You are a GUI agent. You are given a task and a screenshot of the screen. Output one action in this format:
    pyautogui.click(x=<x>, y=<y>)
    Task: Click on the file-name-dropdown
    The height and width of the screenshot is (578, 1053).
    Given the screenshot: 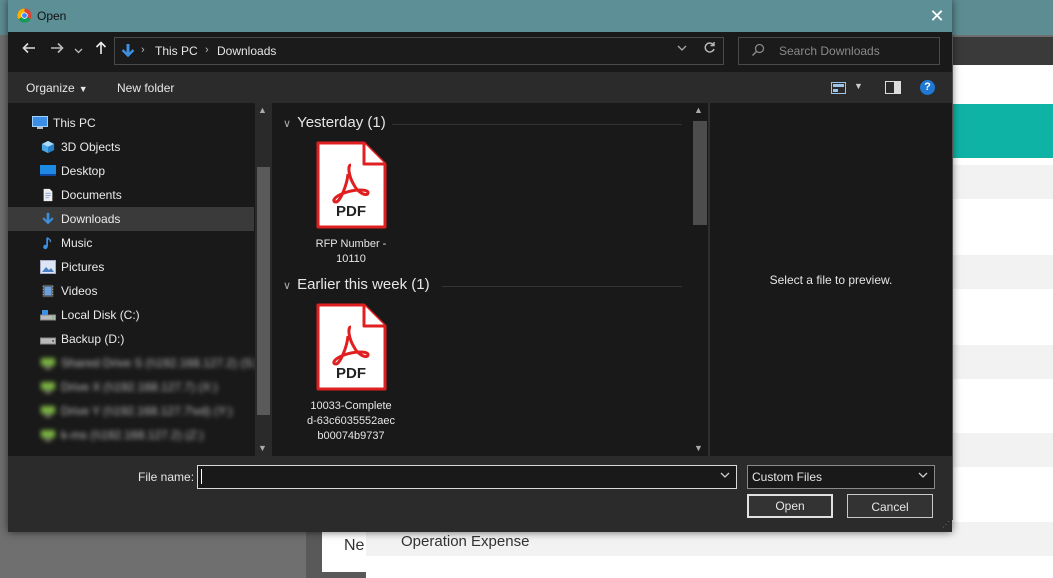 What is the action you would take?
    pyautogui.click(x=725, y=475)
    